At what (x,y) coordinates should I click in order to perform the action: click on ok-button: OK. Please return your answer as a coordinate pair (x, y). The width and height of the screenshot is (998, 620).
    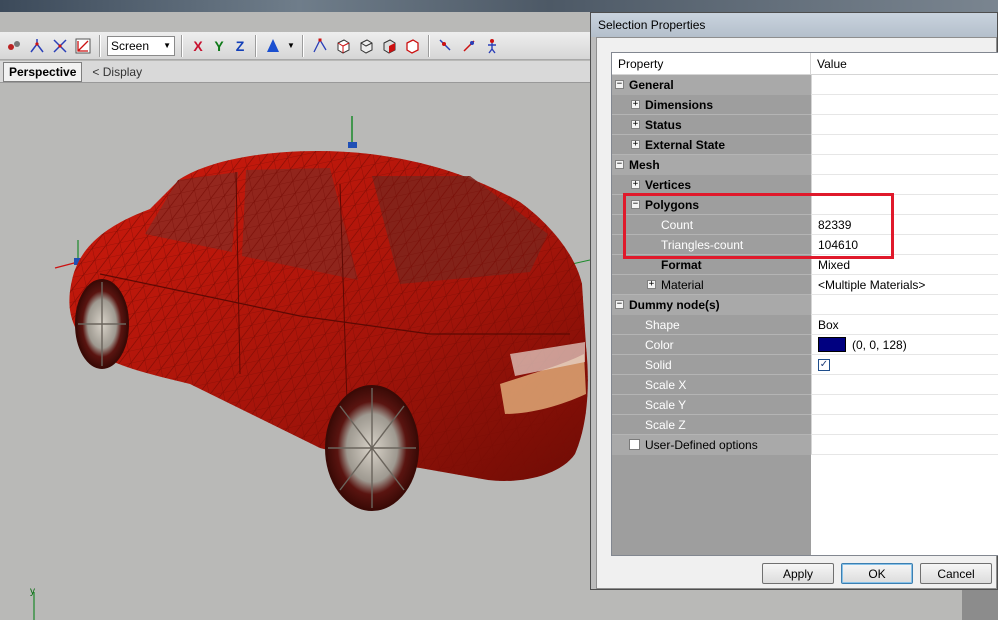
    Looking at the image, I should click on (877, 573).